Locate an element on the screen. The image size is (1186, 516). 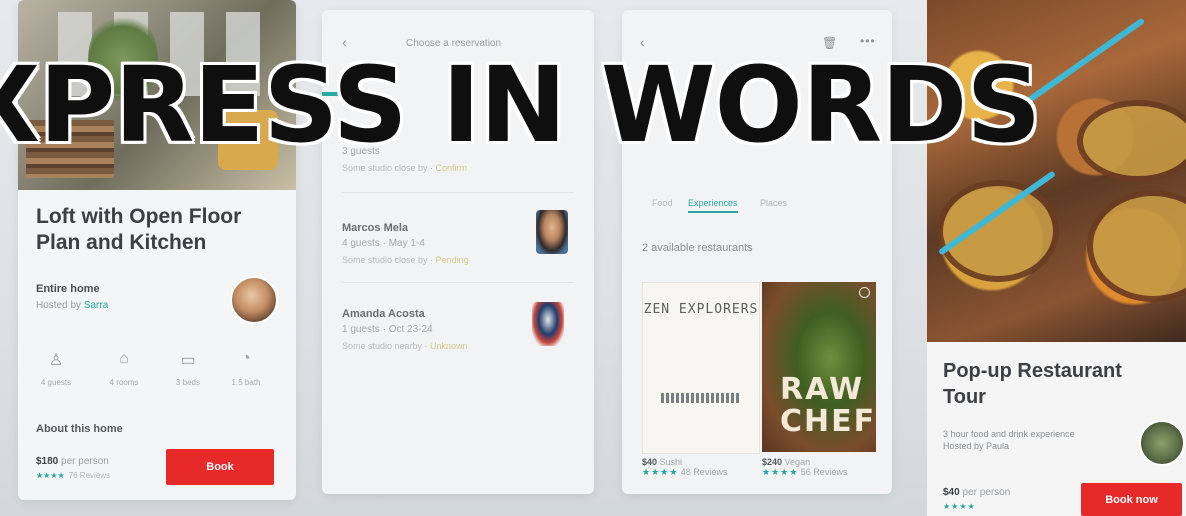
tab-places: Places is located at coordinates (773, 203).